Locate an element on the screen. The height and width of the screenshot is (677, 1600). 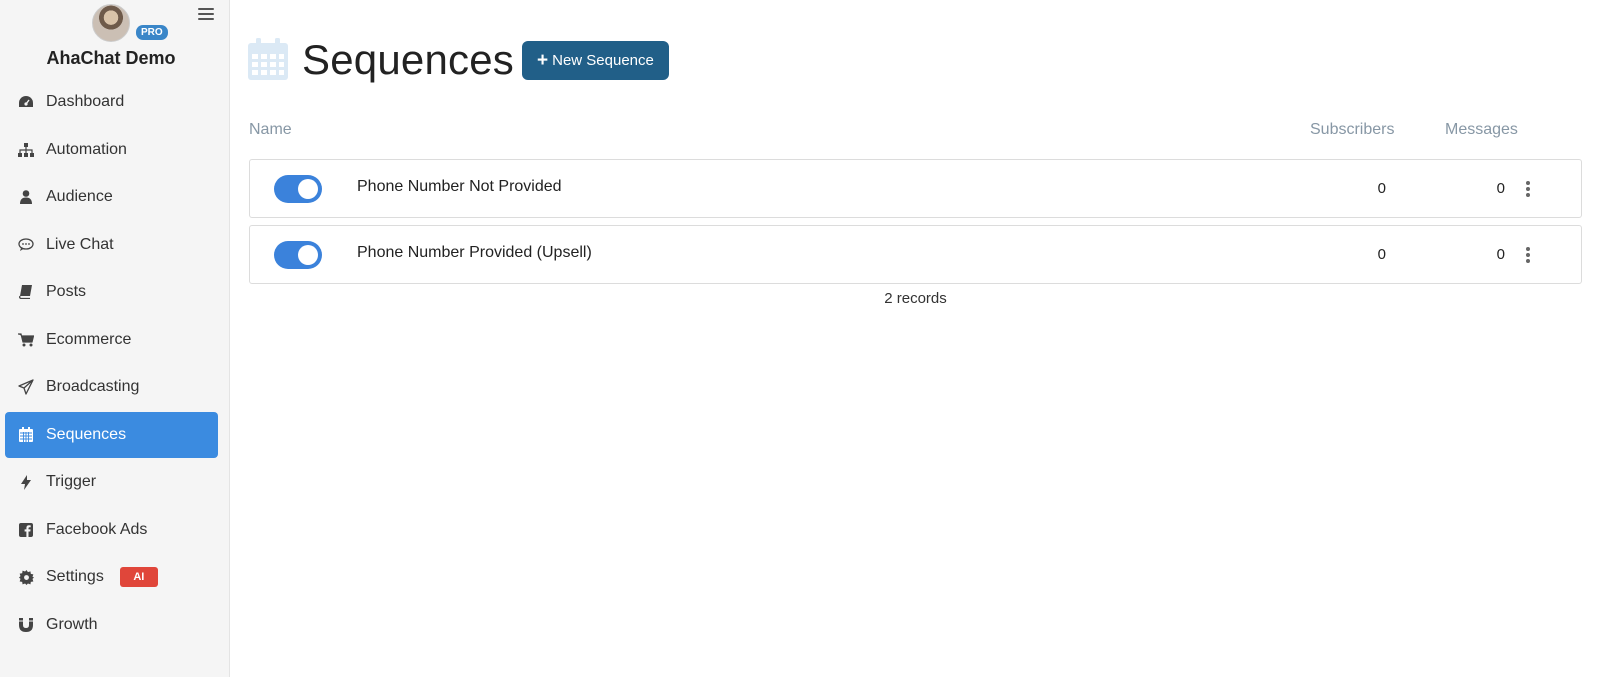
sidebar-item-automation: Automation is located at coordinates (111, 150).